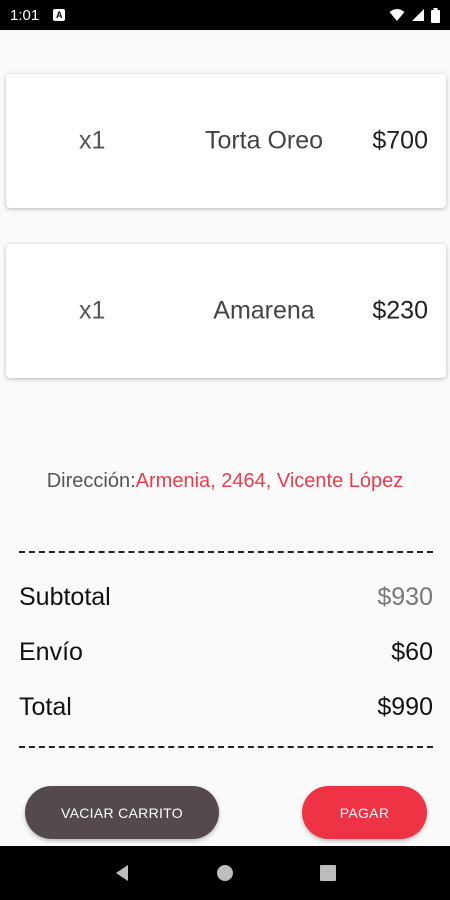 This screenshot has width=450, height=900. What do you see at coordinates (397, 15) in the screenshot?
I see `wifi-icon` at bounding box center [397, 15].